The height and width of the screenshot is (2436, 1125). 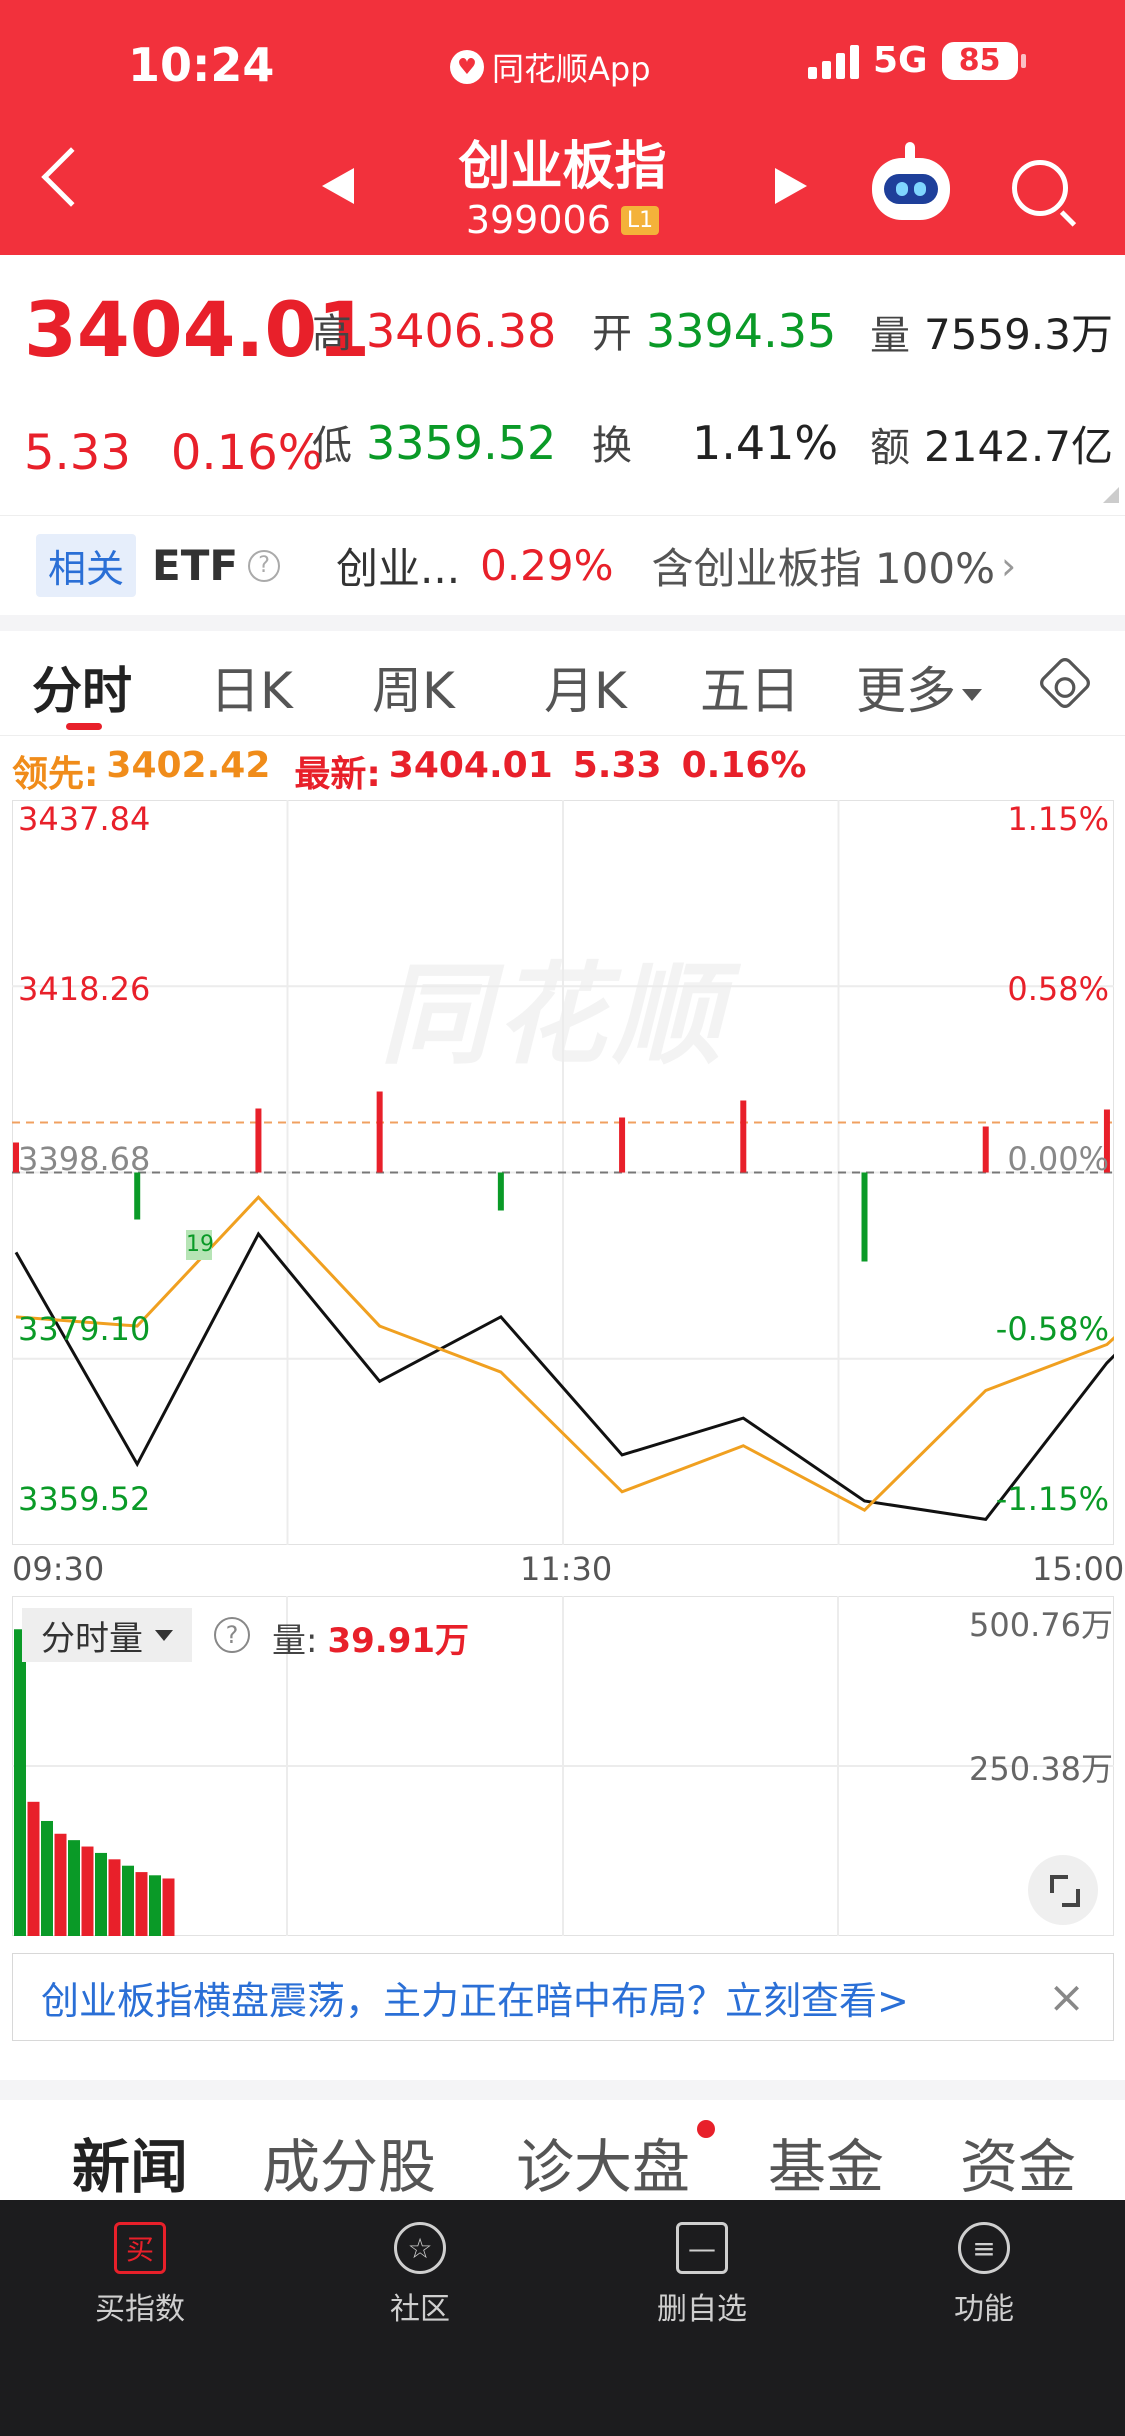 What do you see at coordinates (1078, 1569) in the screenshot?
I see `x-tick-label: 15:00` at bounding box center [1078, 1569].